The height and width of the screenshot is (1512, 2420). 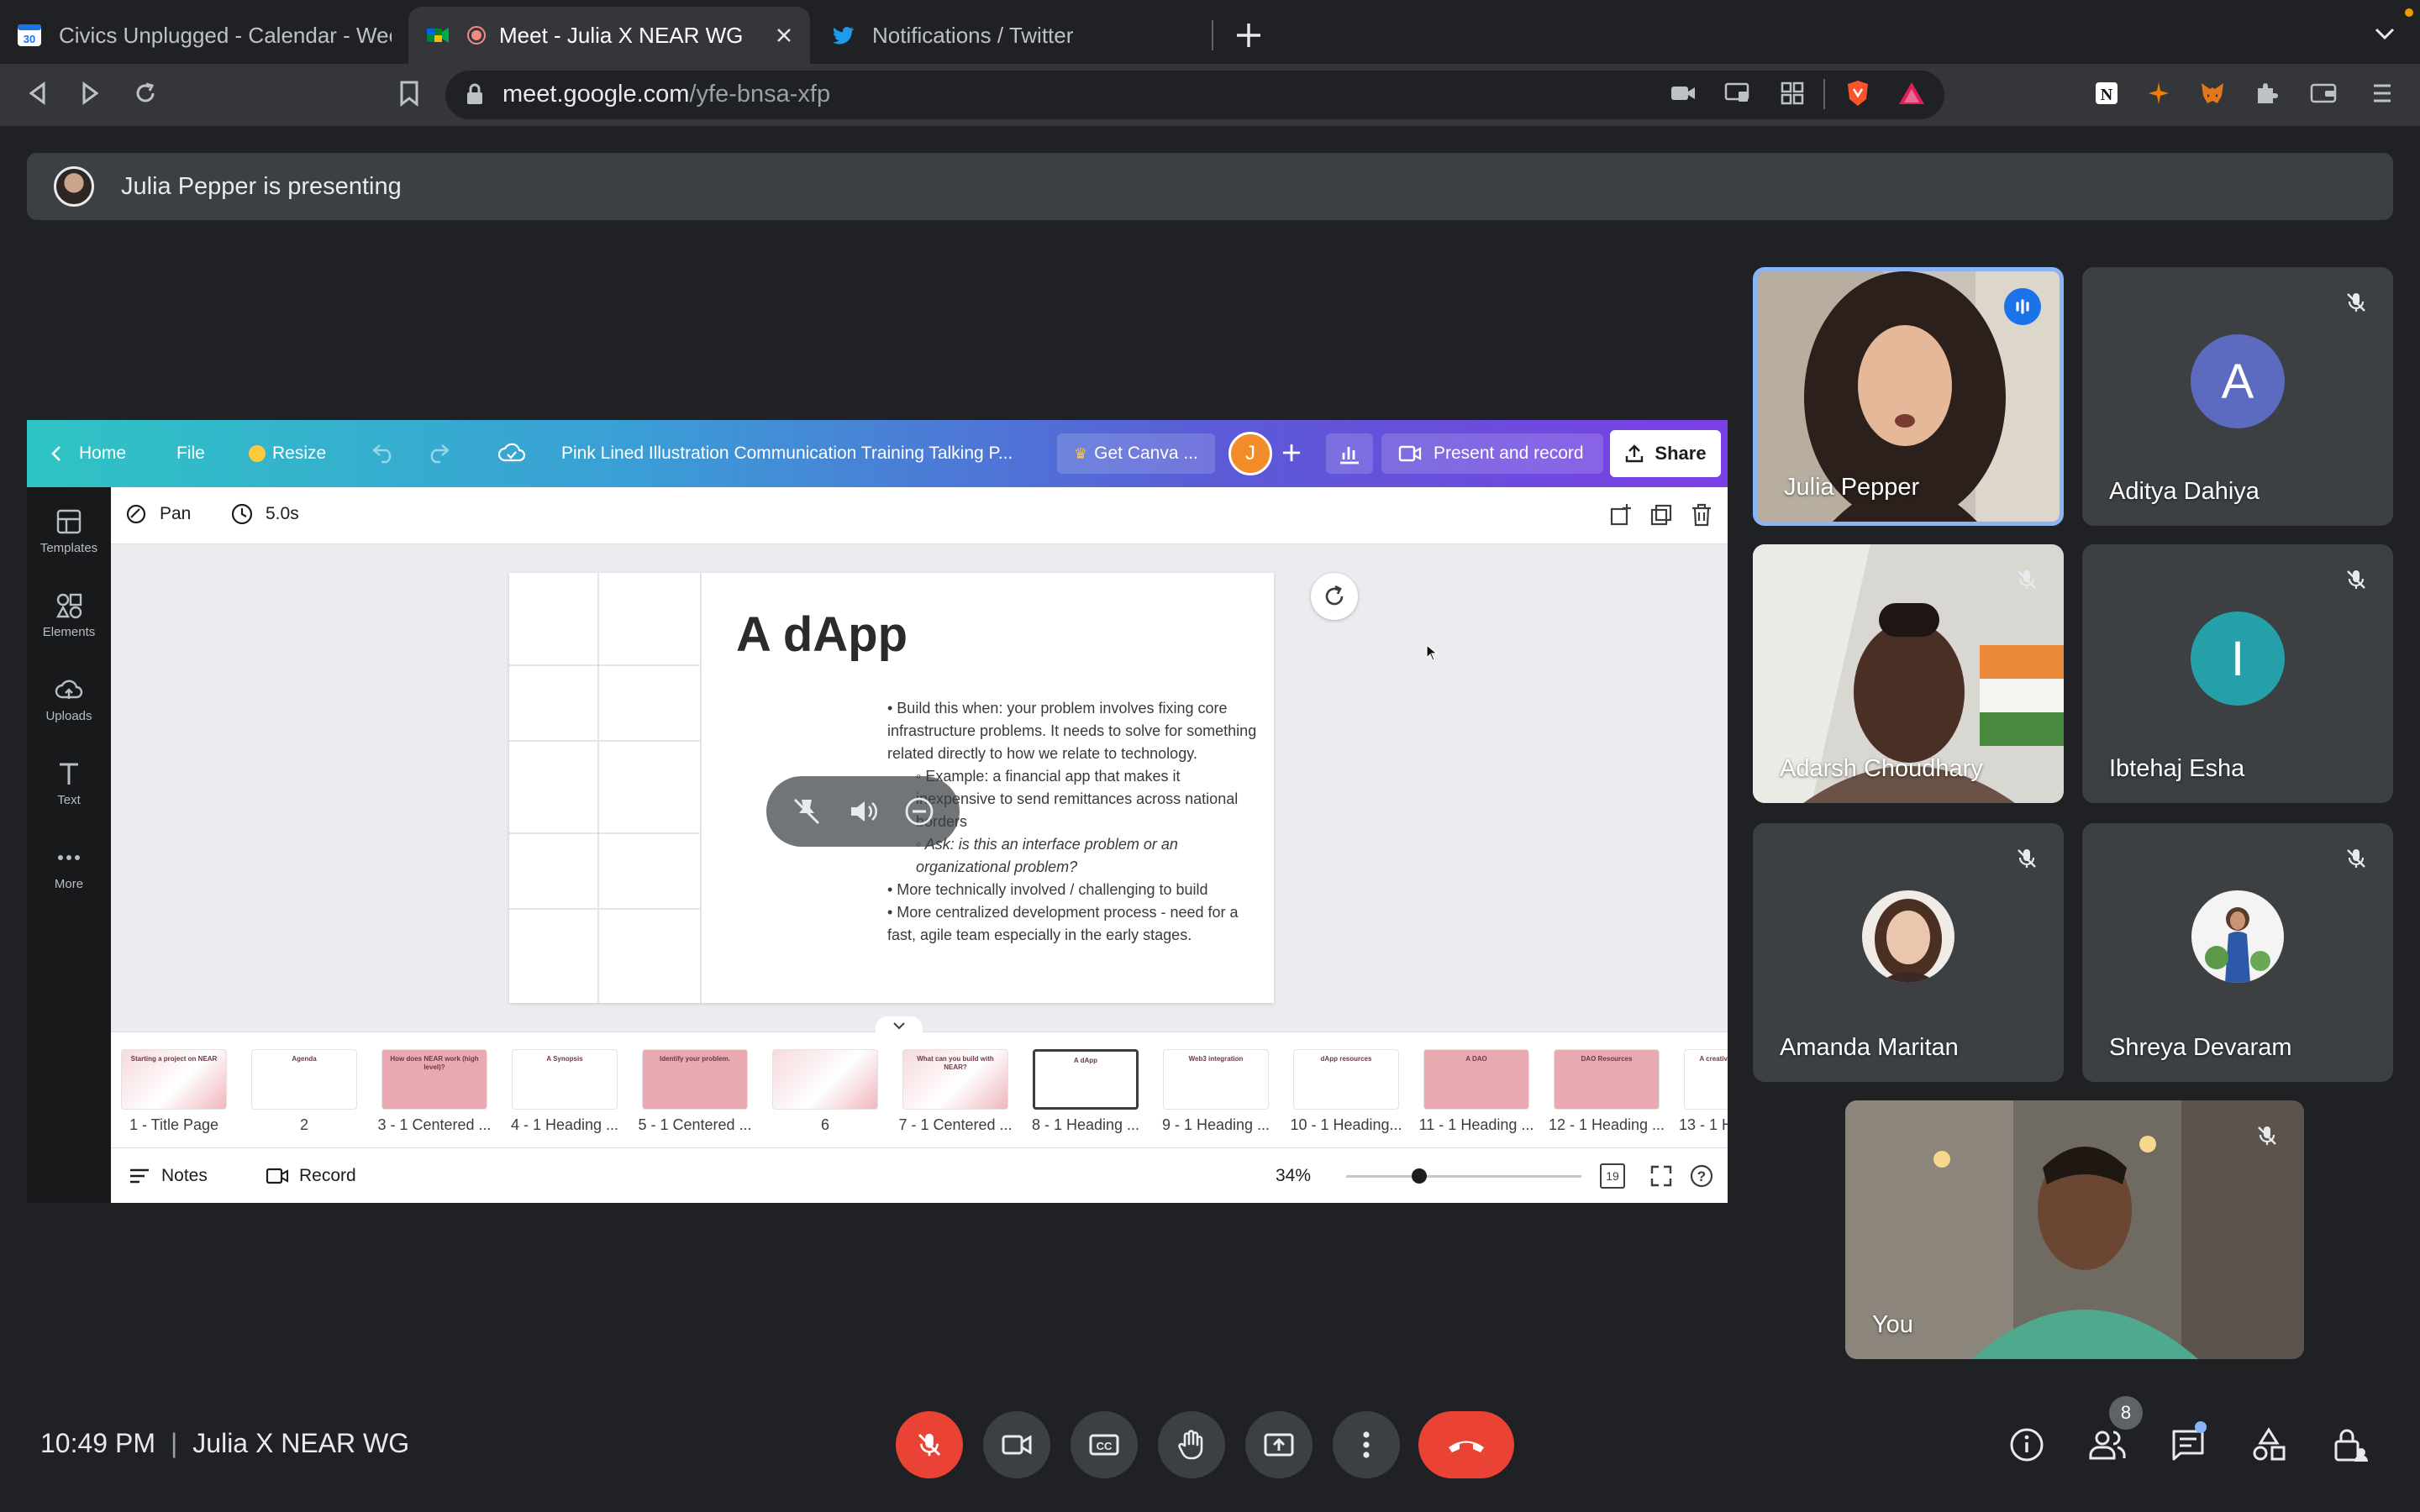 I want to click on brave-shields-icon, so click(x=1858, y=93).